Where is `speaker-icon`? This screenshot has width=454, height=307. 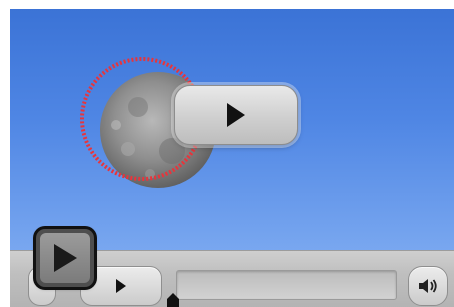 speaker-icon is located at coordinates (428, 286).